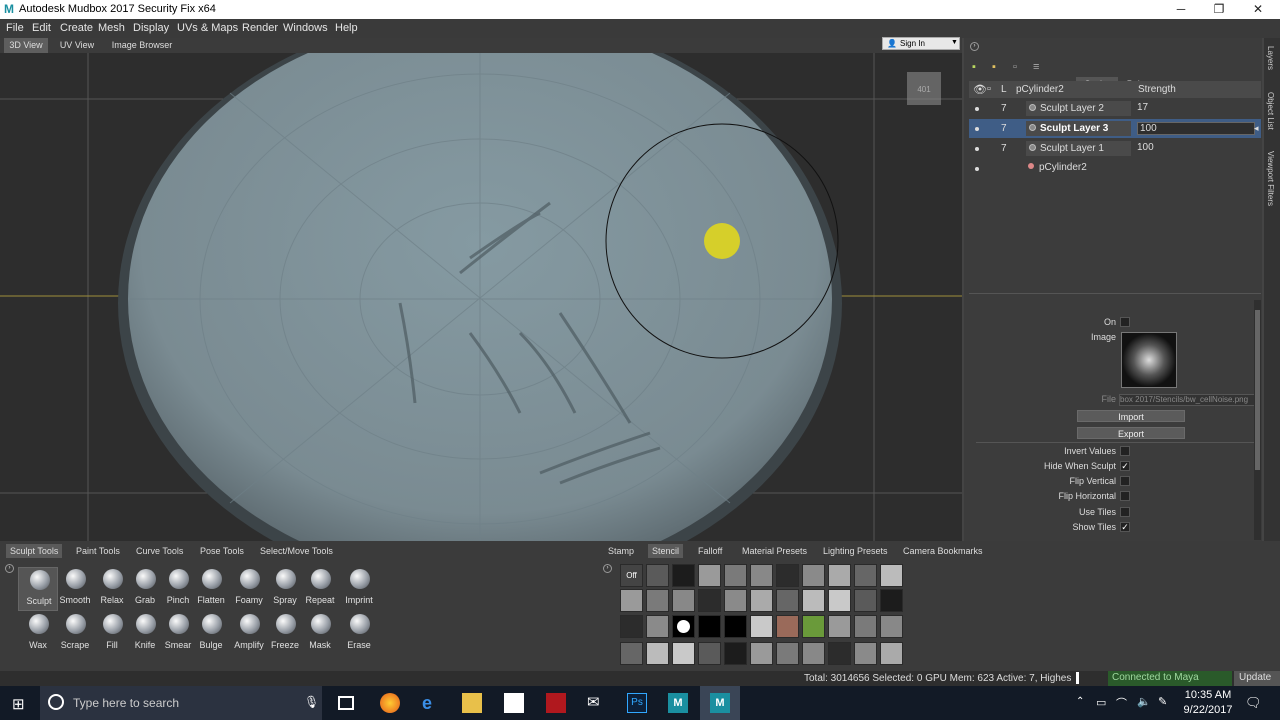 The height and width of the screenshot is (720, 1280). I want to click on tray-chevron-icon: ⌃, so click(1080, 701).